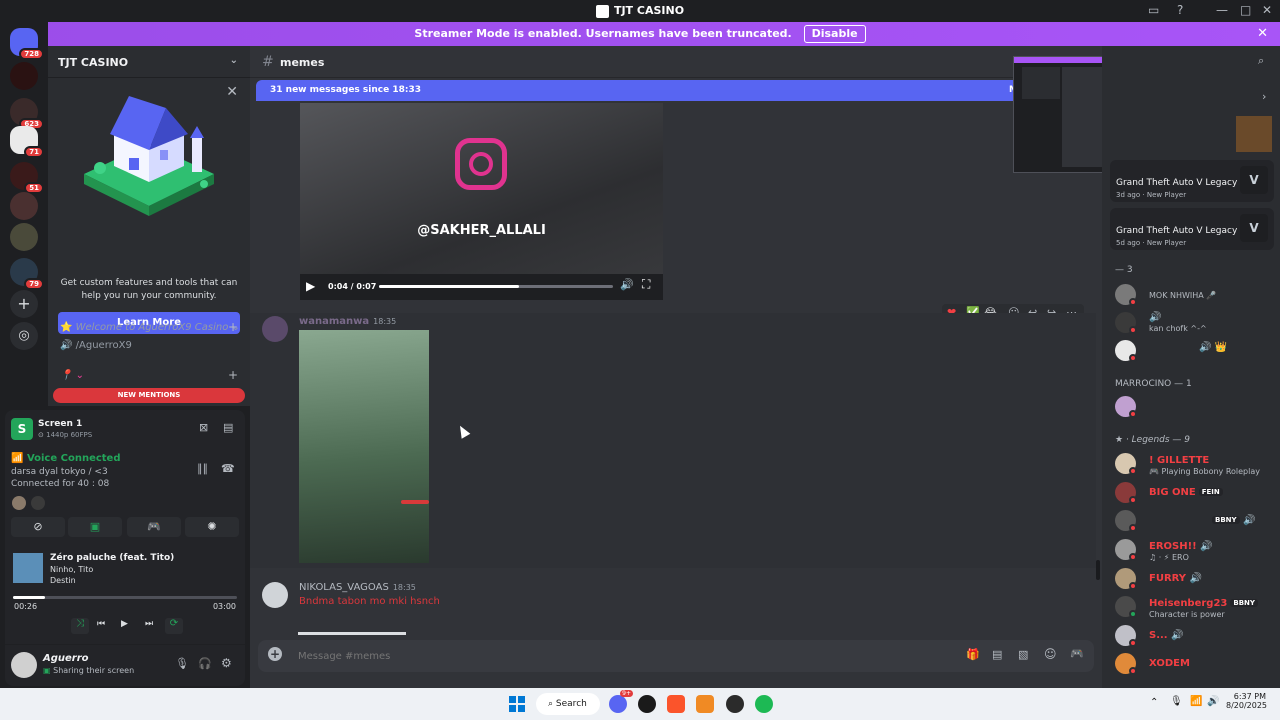 This screenshot has height=720, width=1280. What do you see at coordinates (234, 60) in the screenshot?
I see `chevron-down-icon: ⌄` at bounding box center [234, 60].